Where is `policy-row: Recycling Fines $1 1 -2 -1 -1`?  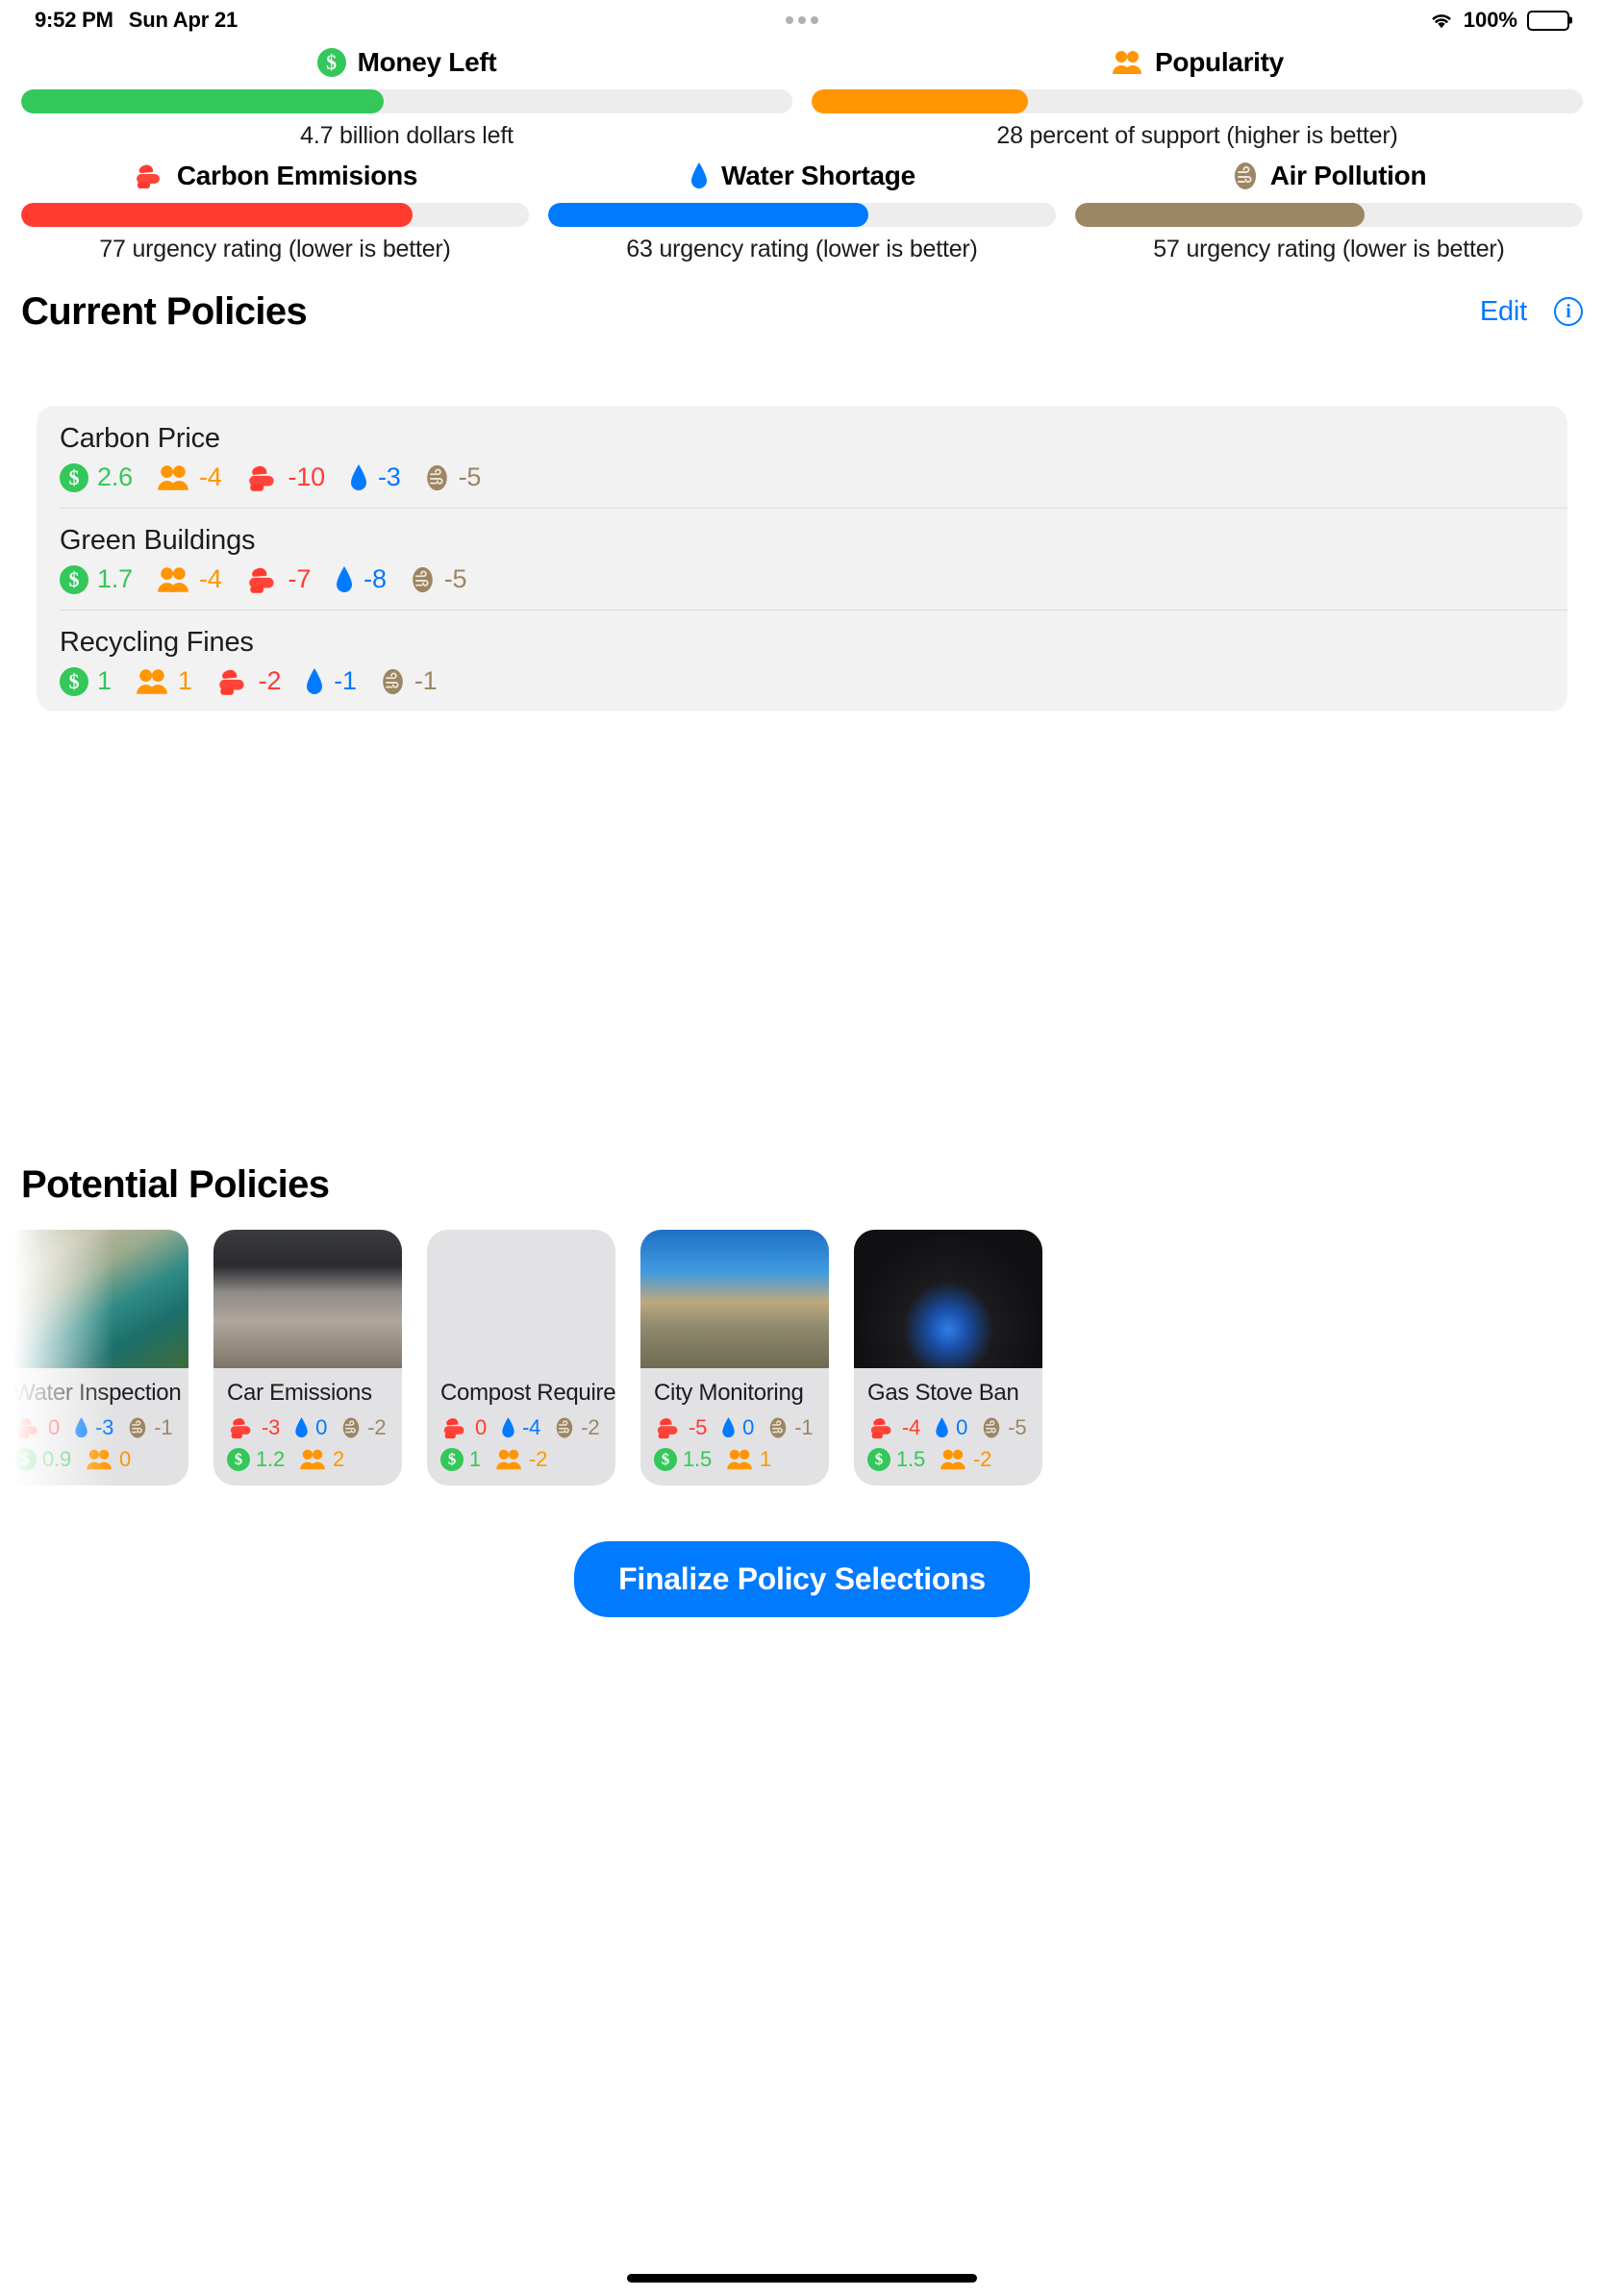 policy-row: Recycling Fines $1 1 -2 -1 -1 is located at coordinates (802, 660).